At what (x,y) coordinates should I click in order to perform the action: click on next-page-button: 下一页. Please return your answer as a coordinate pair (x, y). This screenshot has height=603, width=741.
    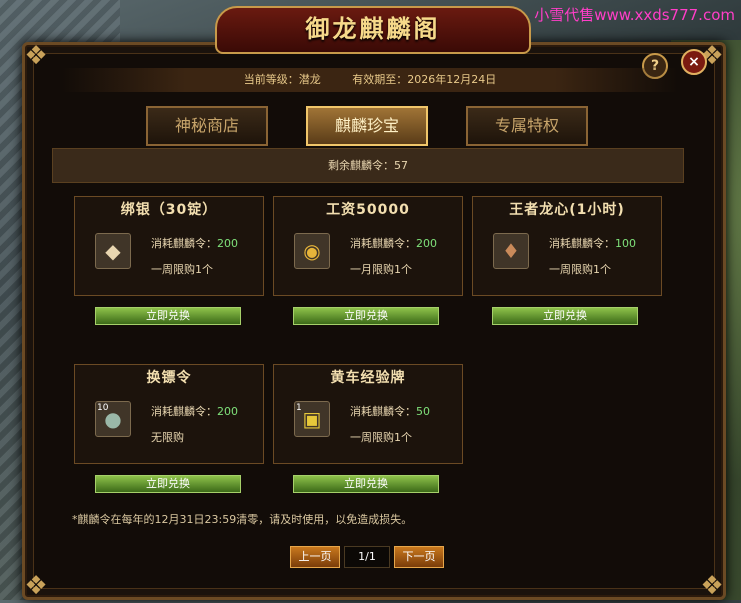
    Looking at the image, I should click on (419, 557).